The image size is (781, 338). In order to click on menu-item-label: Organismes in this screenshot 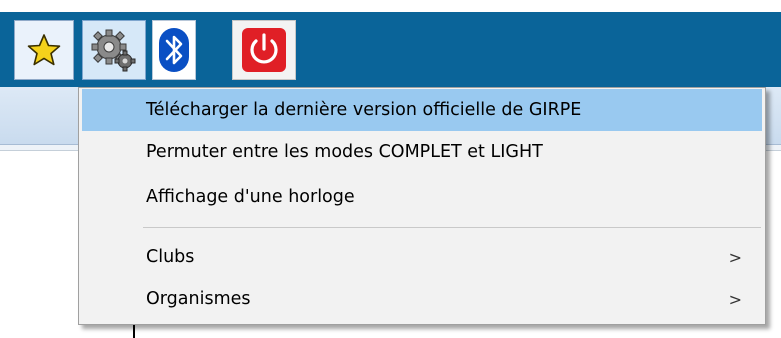, I will do `click(198, 299)`.